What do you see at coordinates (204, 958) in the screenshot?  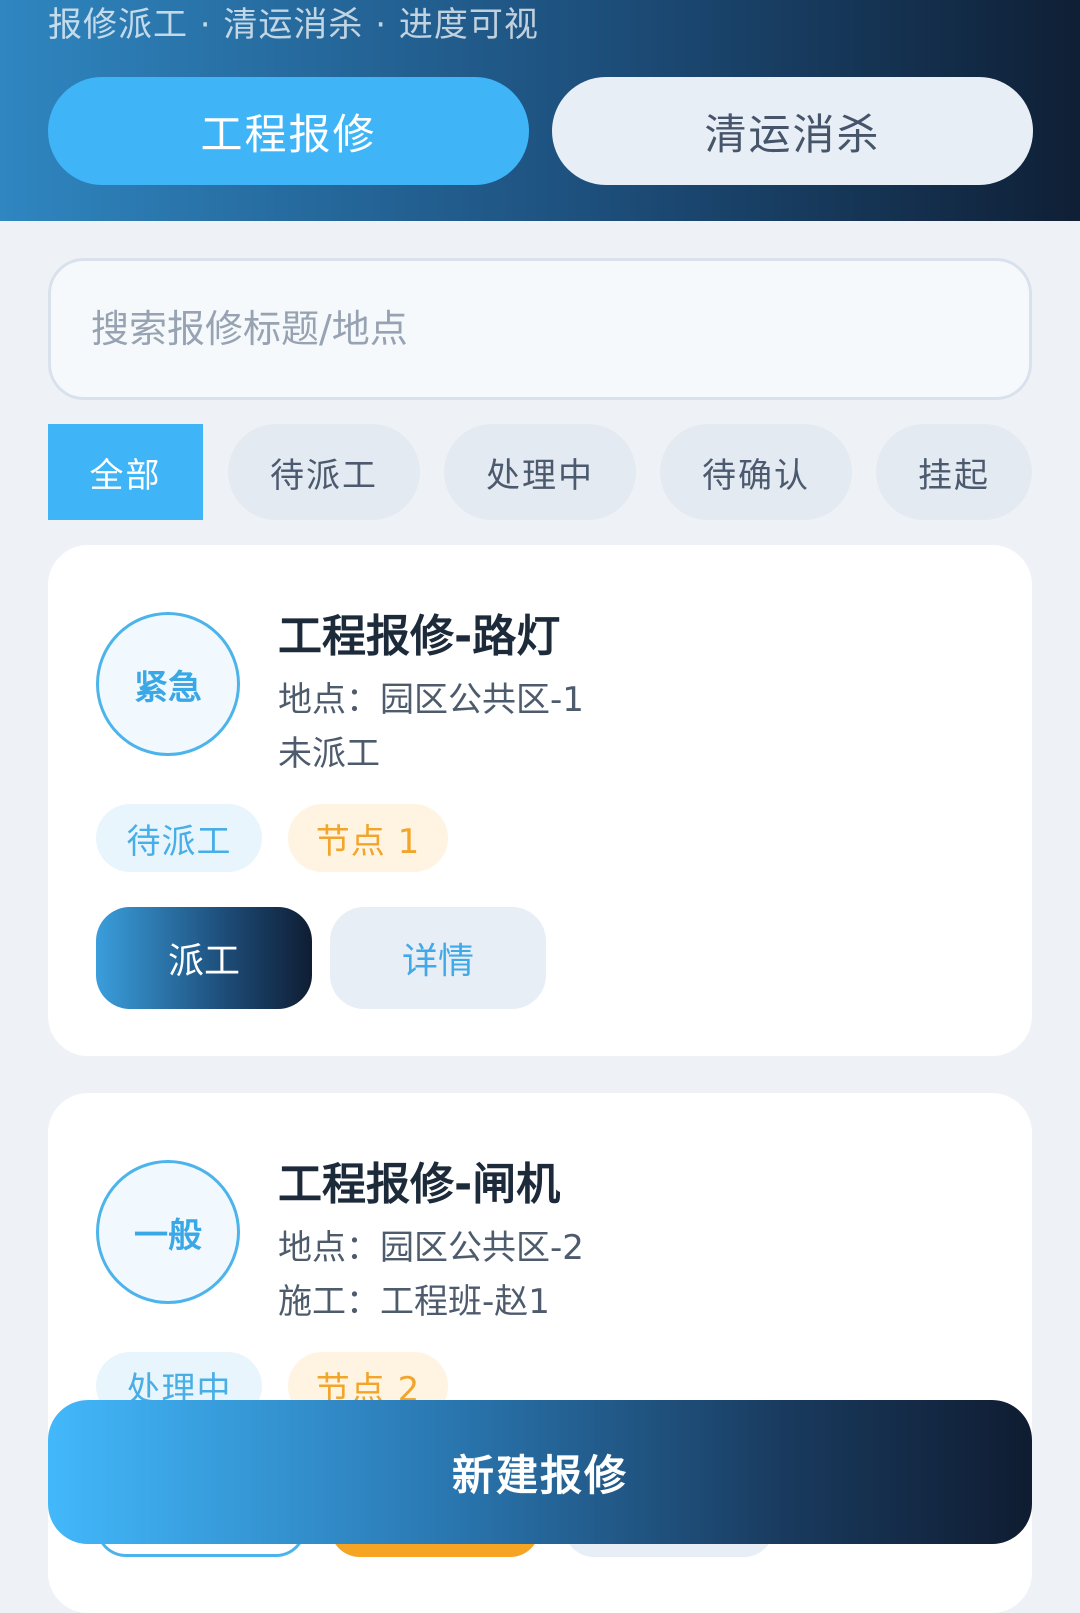 I see `dispatch-button: 派工` at bounding box center [204, 958].